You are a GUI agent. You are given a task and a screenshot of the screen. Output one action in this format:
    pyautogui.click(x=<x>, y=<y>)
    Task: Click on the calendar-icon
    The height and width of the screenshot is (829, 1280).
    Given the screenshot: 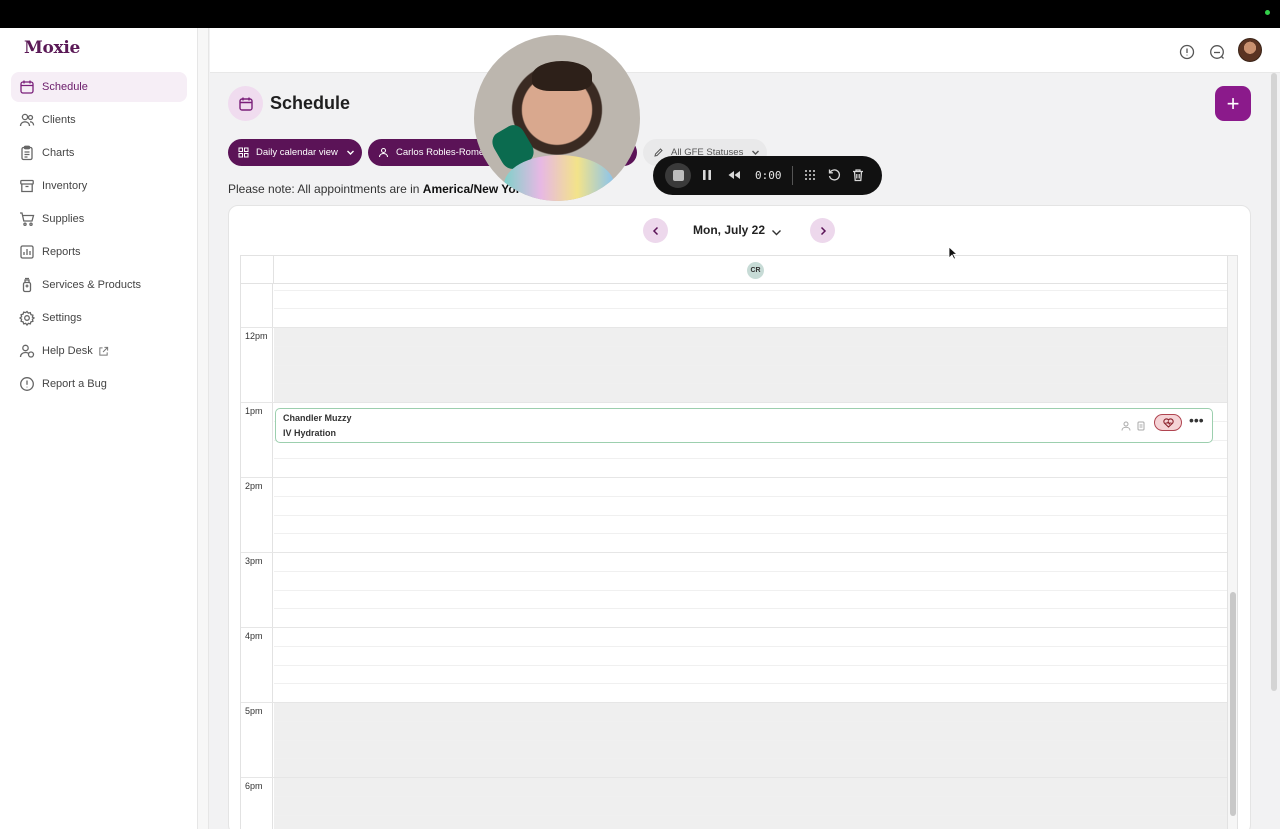 What is the action you would take?
    pyautogui.click(x=27, y=87)
    